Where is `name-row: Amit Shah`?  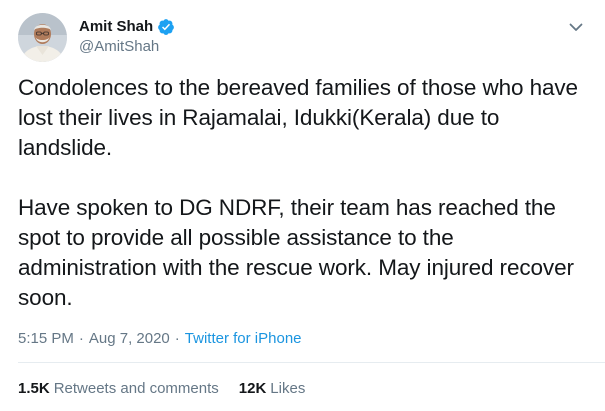 name-row: Amit Shah is located at coordinates (127, 27).